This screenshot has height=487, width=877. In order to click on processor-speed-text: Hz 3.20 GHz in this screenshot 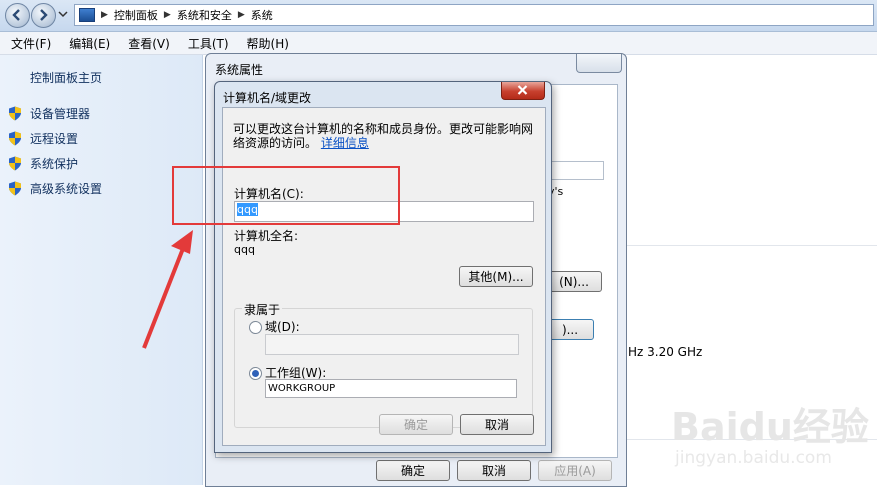, I will do `click(665, 352)`.